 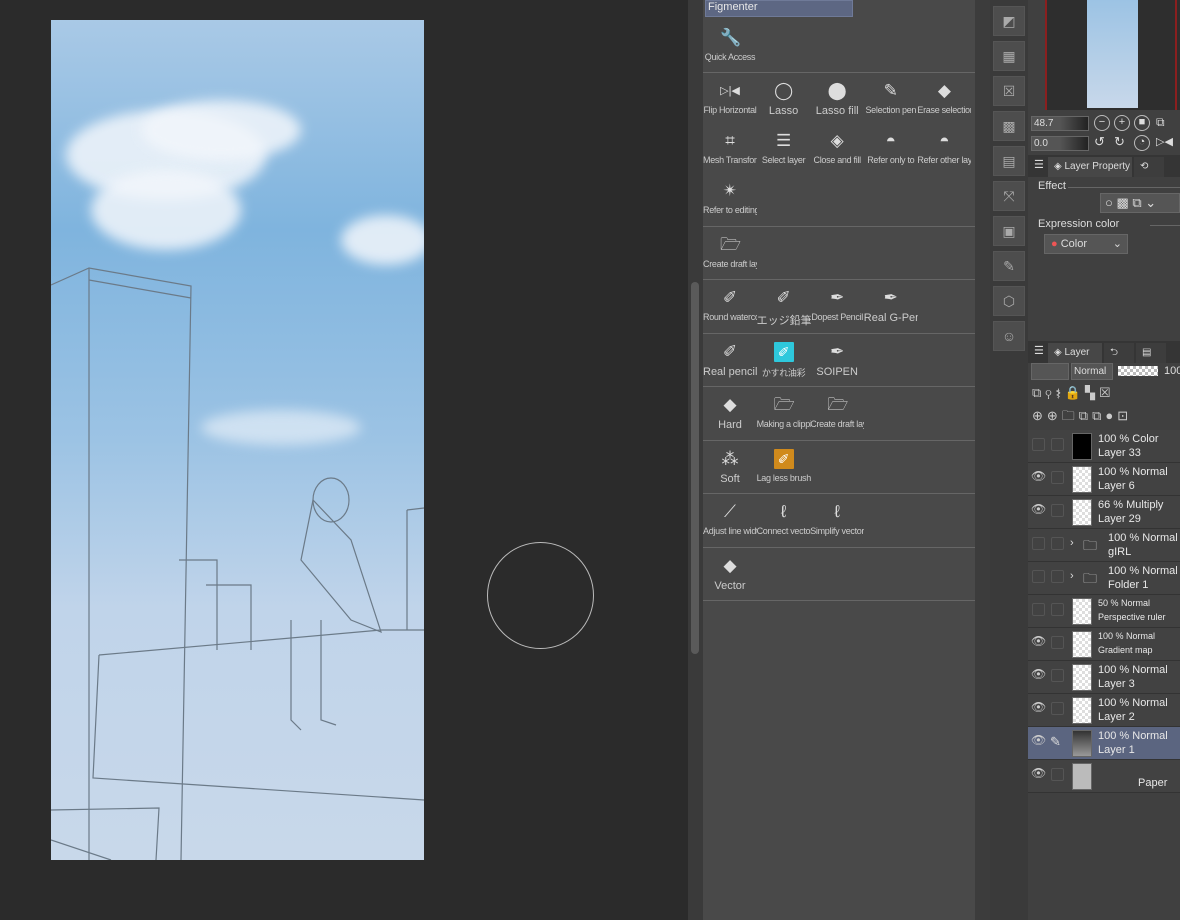 I want to click on fit-window-icon: ⧉, so click(x=1160, y=122).